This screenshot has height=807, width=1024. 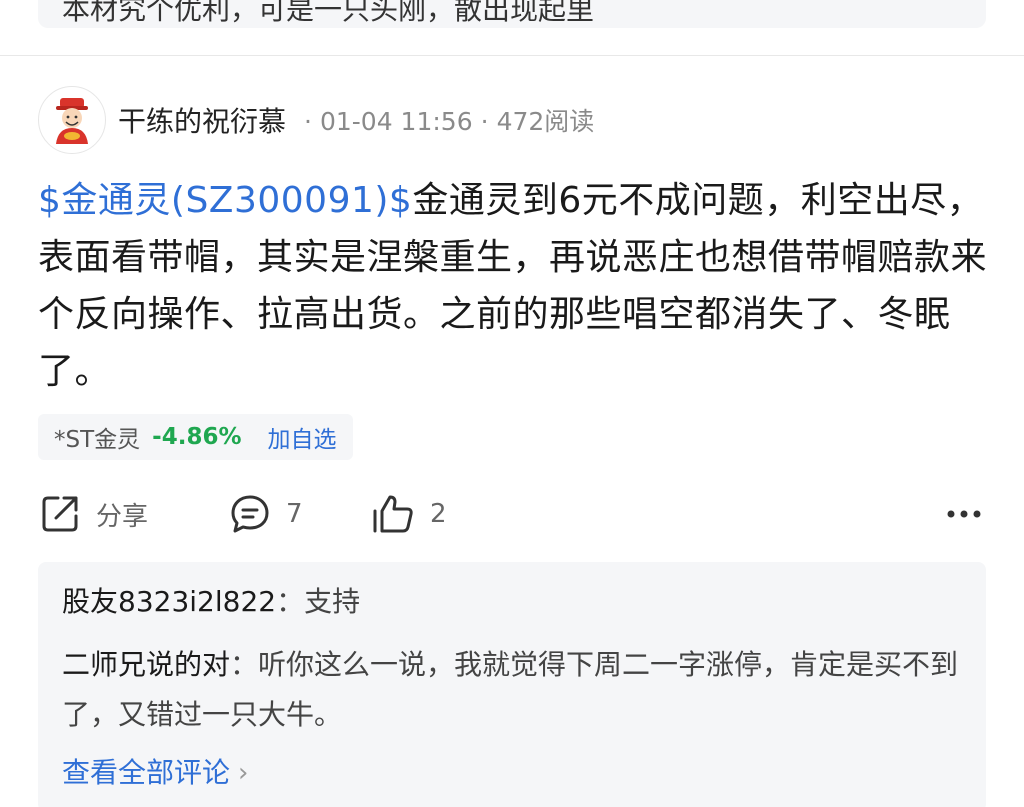 I want to click on post-divider, so click(x=512, y=55).